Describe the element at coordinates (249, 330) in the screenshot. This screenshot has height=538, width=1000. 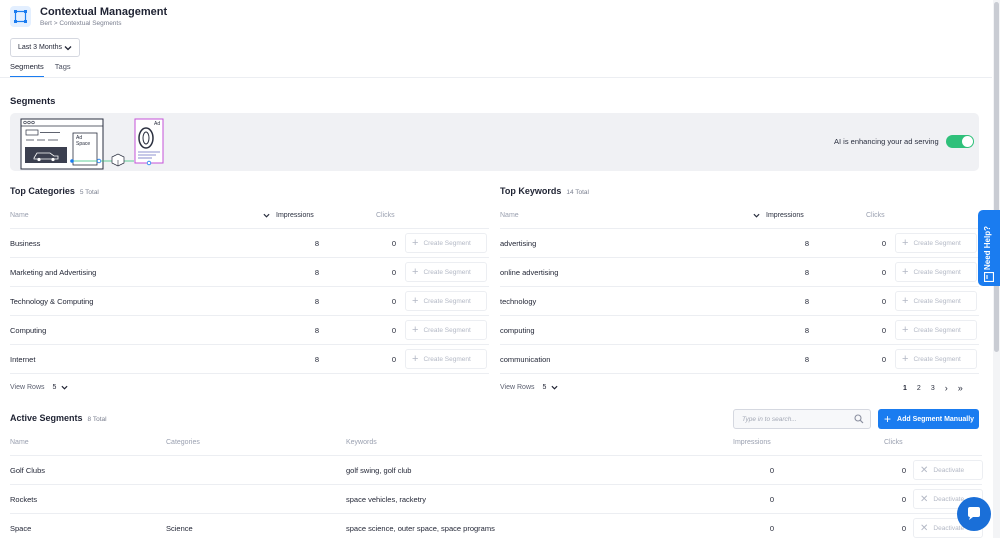
I see `table-row: Computing 8 0 + Create Segment` at that location.